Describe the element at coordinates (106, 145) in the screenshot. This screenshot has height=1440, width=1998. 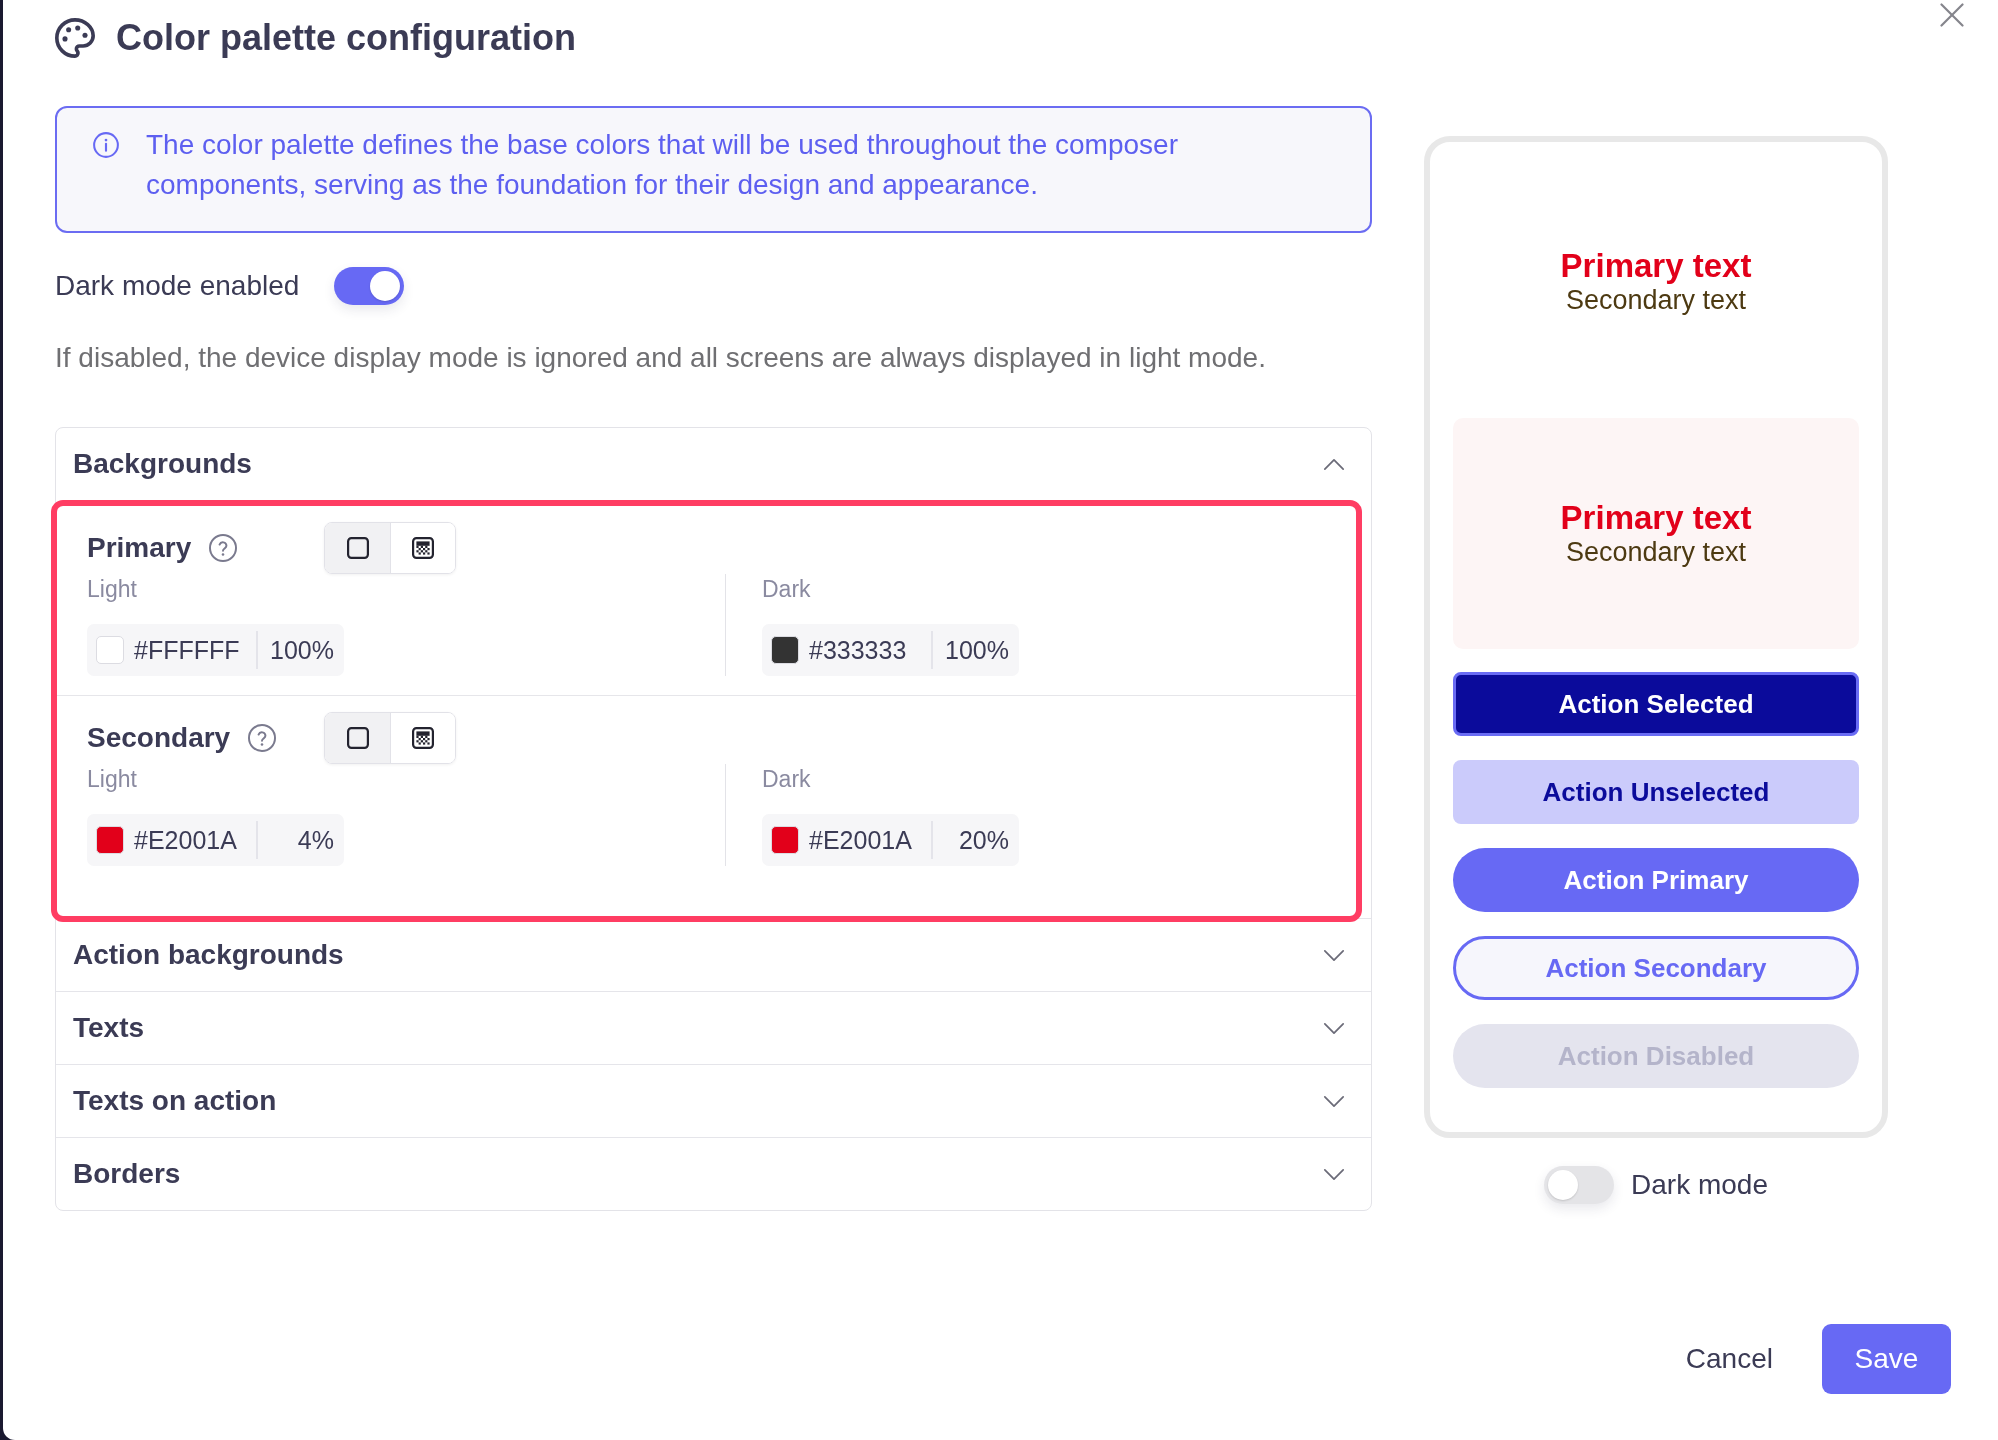
I see `info-icon` at that location.